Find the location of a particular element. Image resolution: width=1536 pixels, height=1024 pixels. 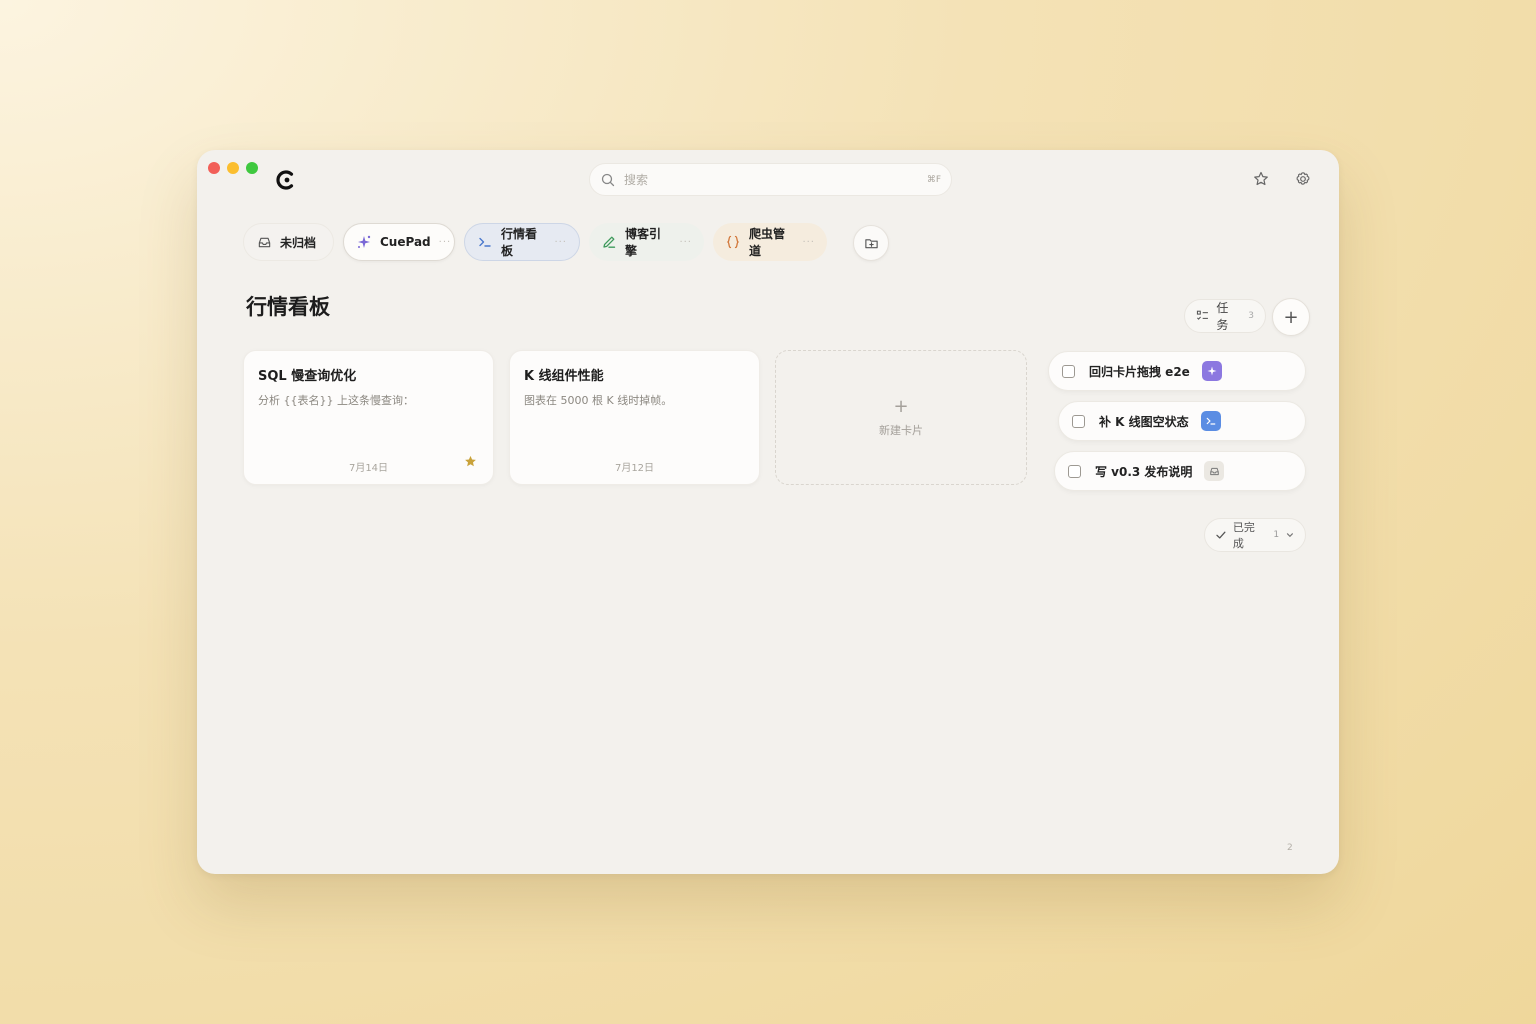

close-window-button is located at coordinates (214, 168).